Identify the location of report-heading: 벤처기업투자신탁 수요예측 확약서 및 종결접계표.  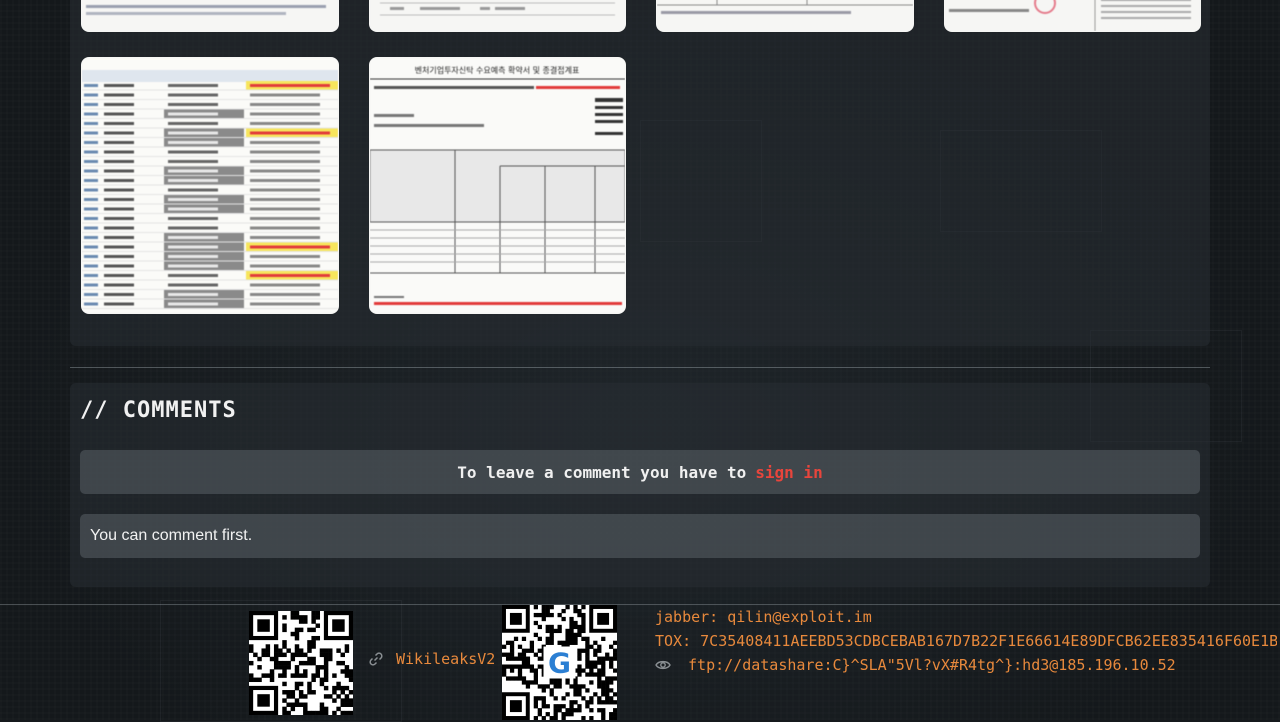
(497, 70).